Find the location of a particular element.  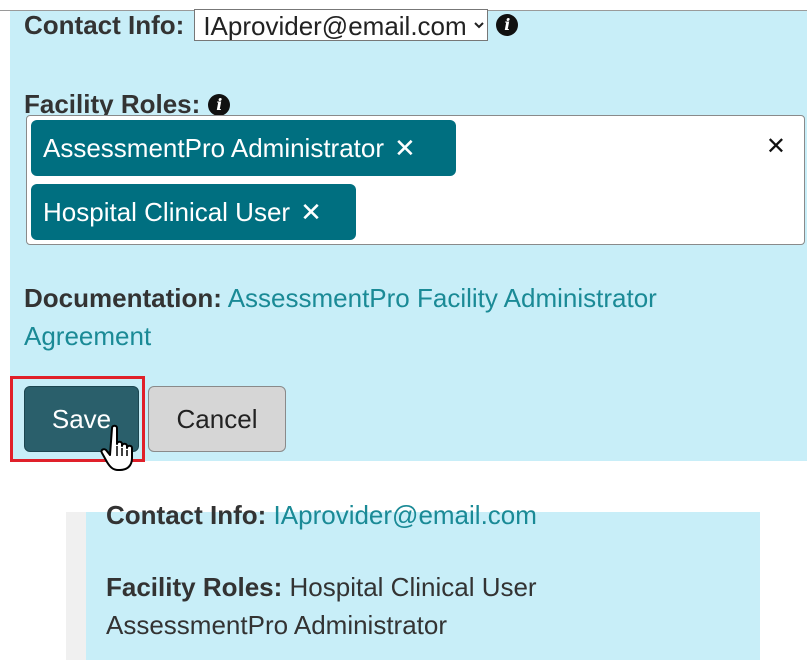

saved-contact-label: Contact Info: is located at coordinates (186, 515).